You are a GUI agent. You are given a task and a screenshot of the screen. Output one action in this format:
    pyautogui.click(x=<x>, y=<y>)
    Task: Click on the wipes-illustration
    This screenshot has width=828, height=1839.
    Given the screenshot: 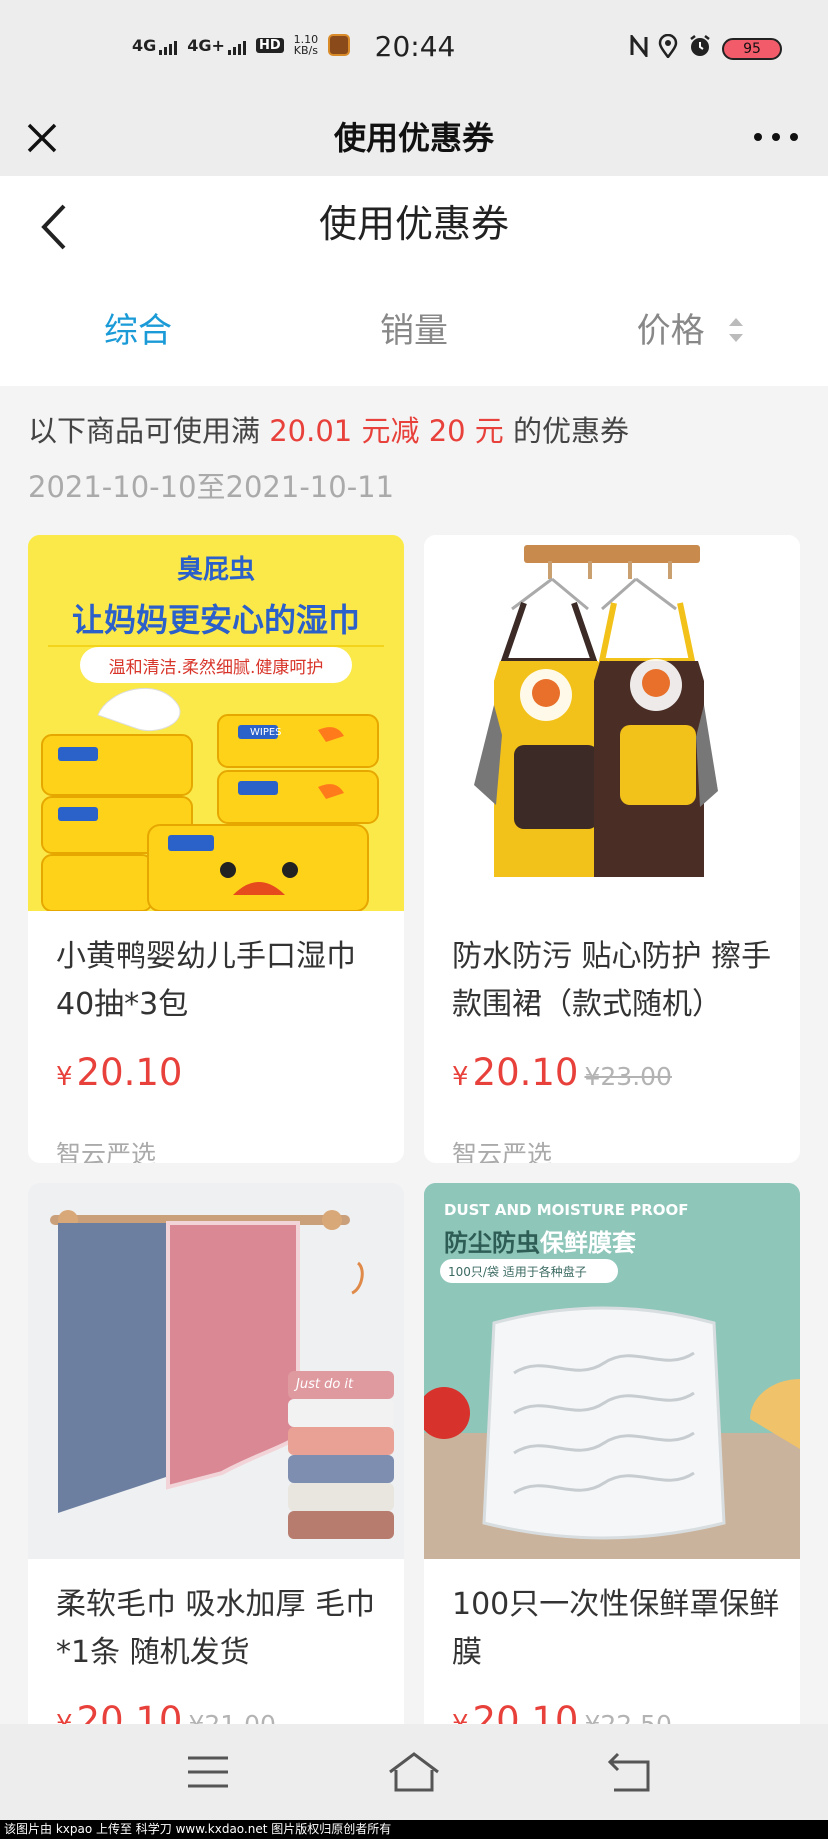 What is the action you would take?
    pyautogui.click(x=216, y=723)
    